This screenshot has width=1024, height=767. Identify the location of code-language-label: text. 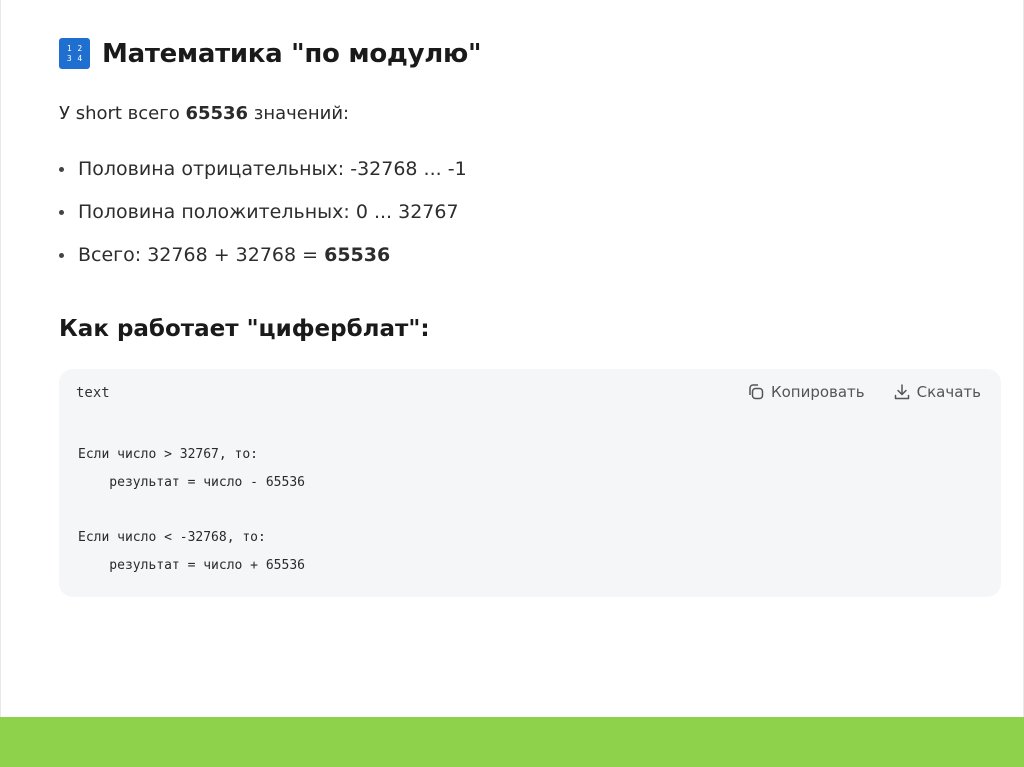
(93, 393).